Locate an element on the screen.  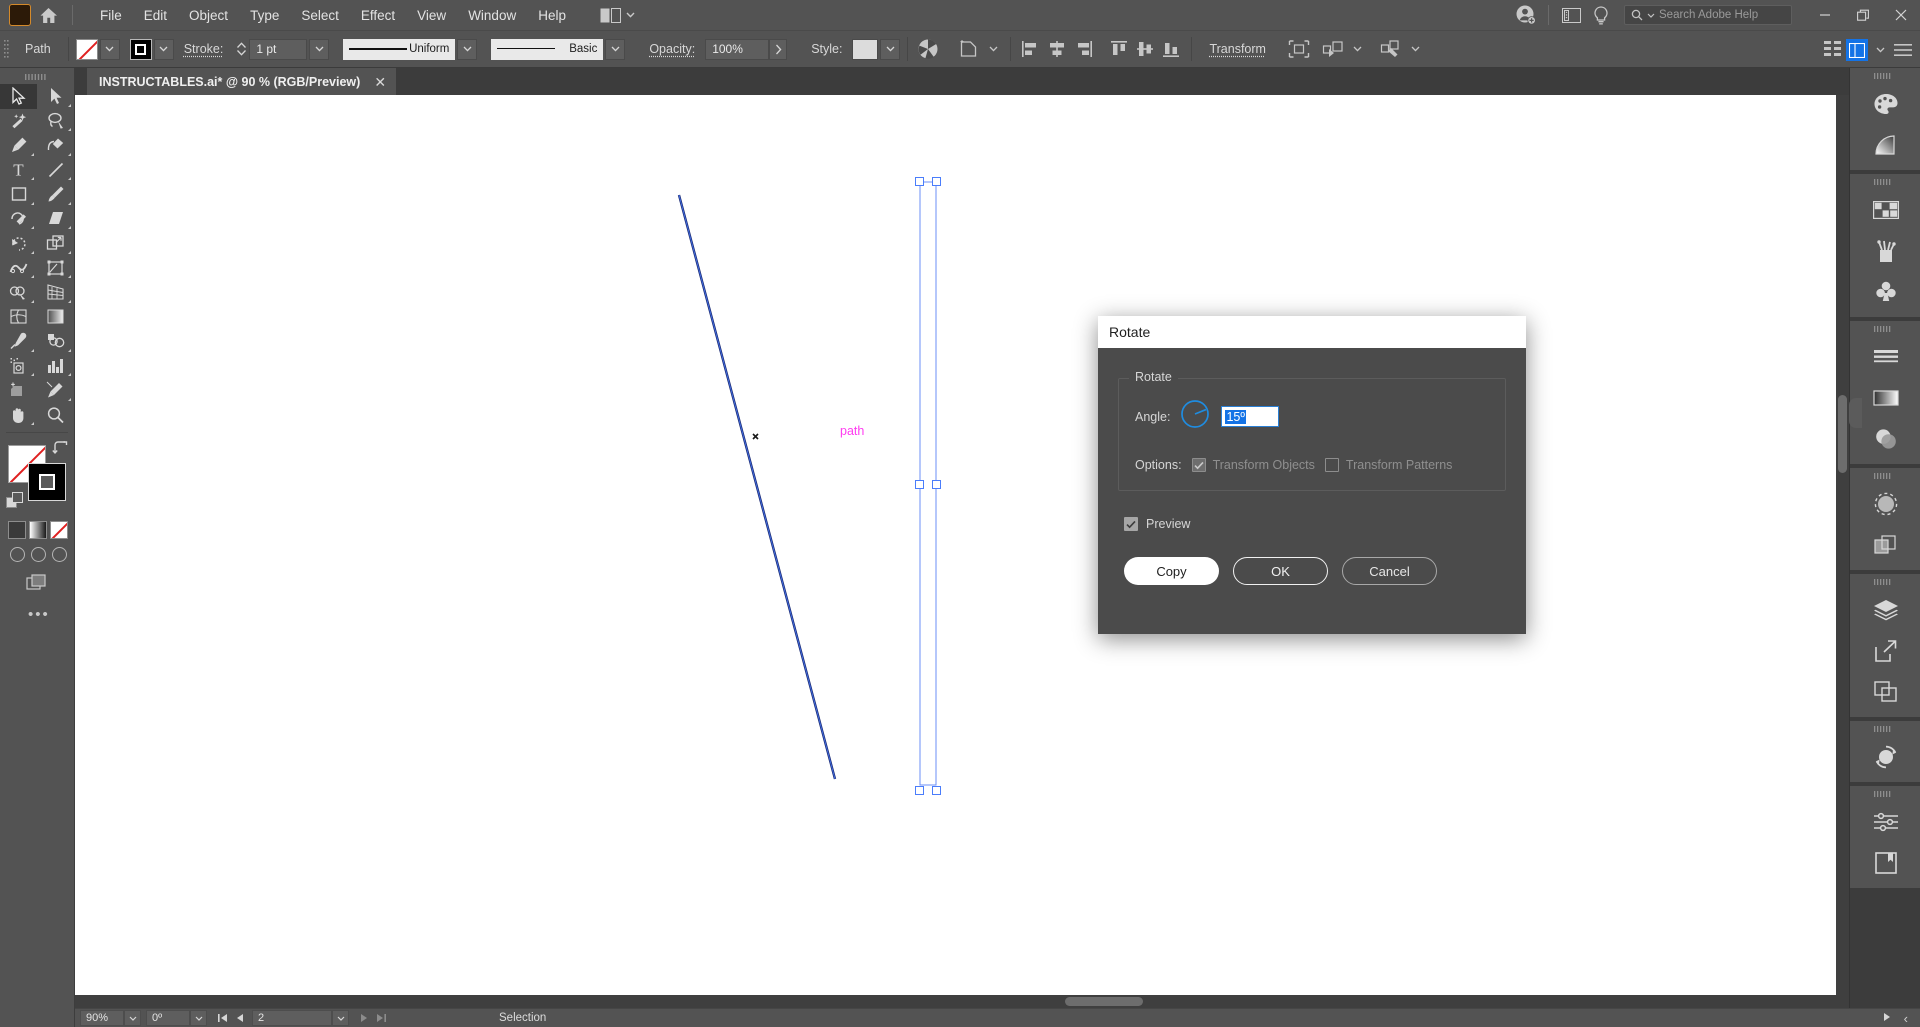
swap-fill-stroke-icon is located at coordinates (60, 450).